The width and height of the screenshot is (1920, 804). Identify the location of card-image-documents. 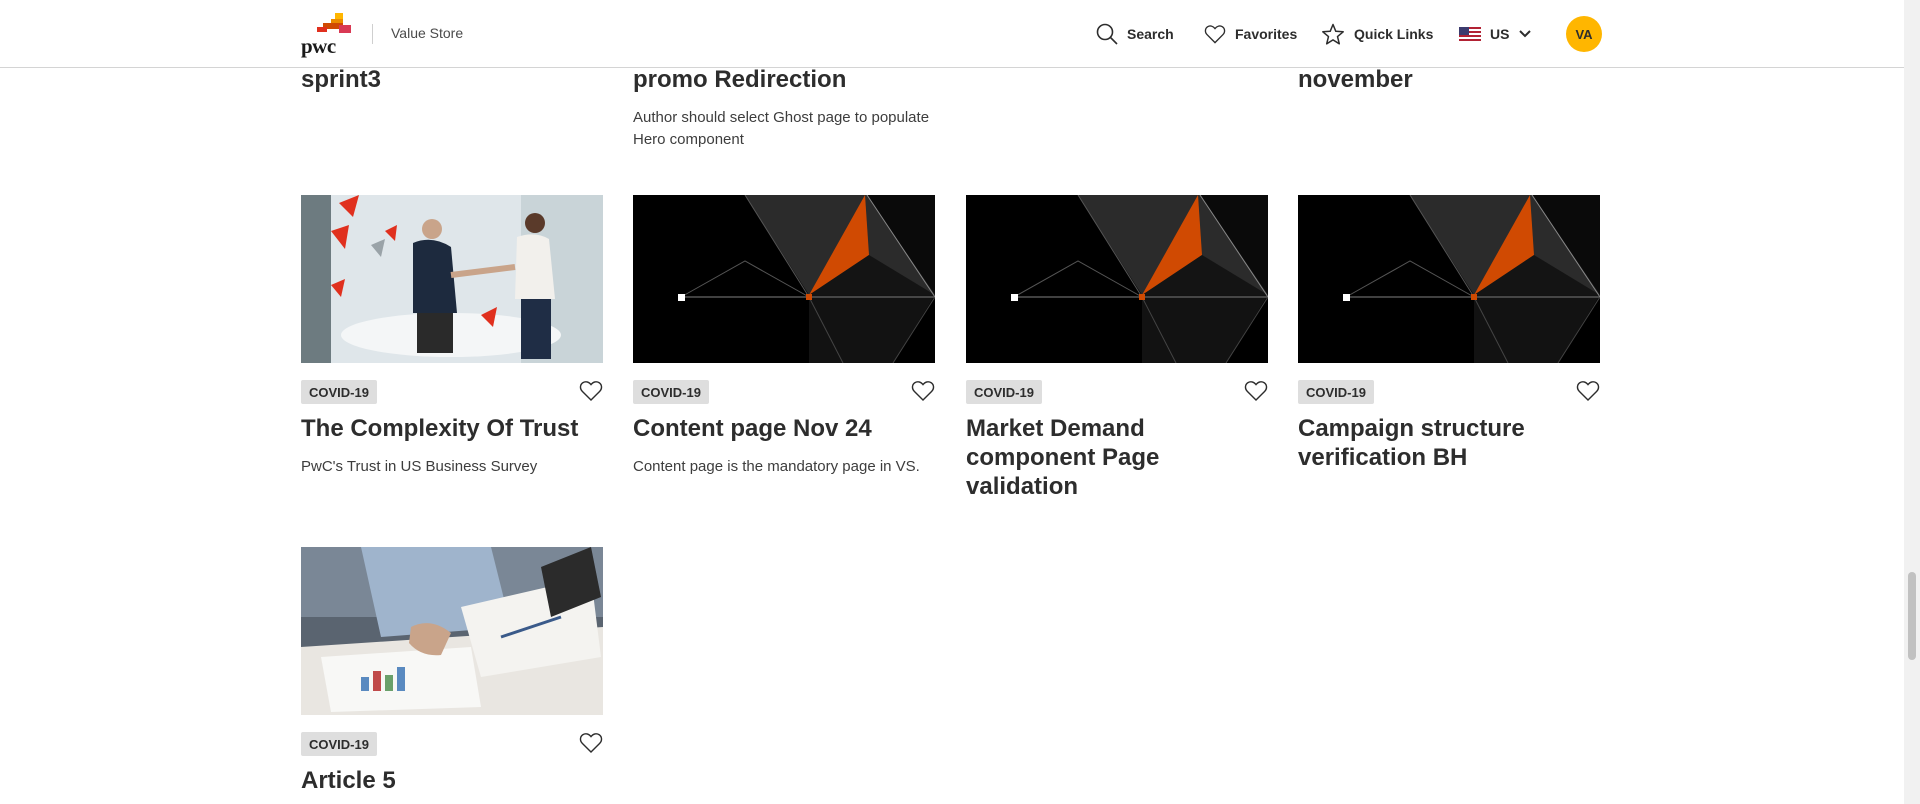
(452, 631).